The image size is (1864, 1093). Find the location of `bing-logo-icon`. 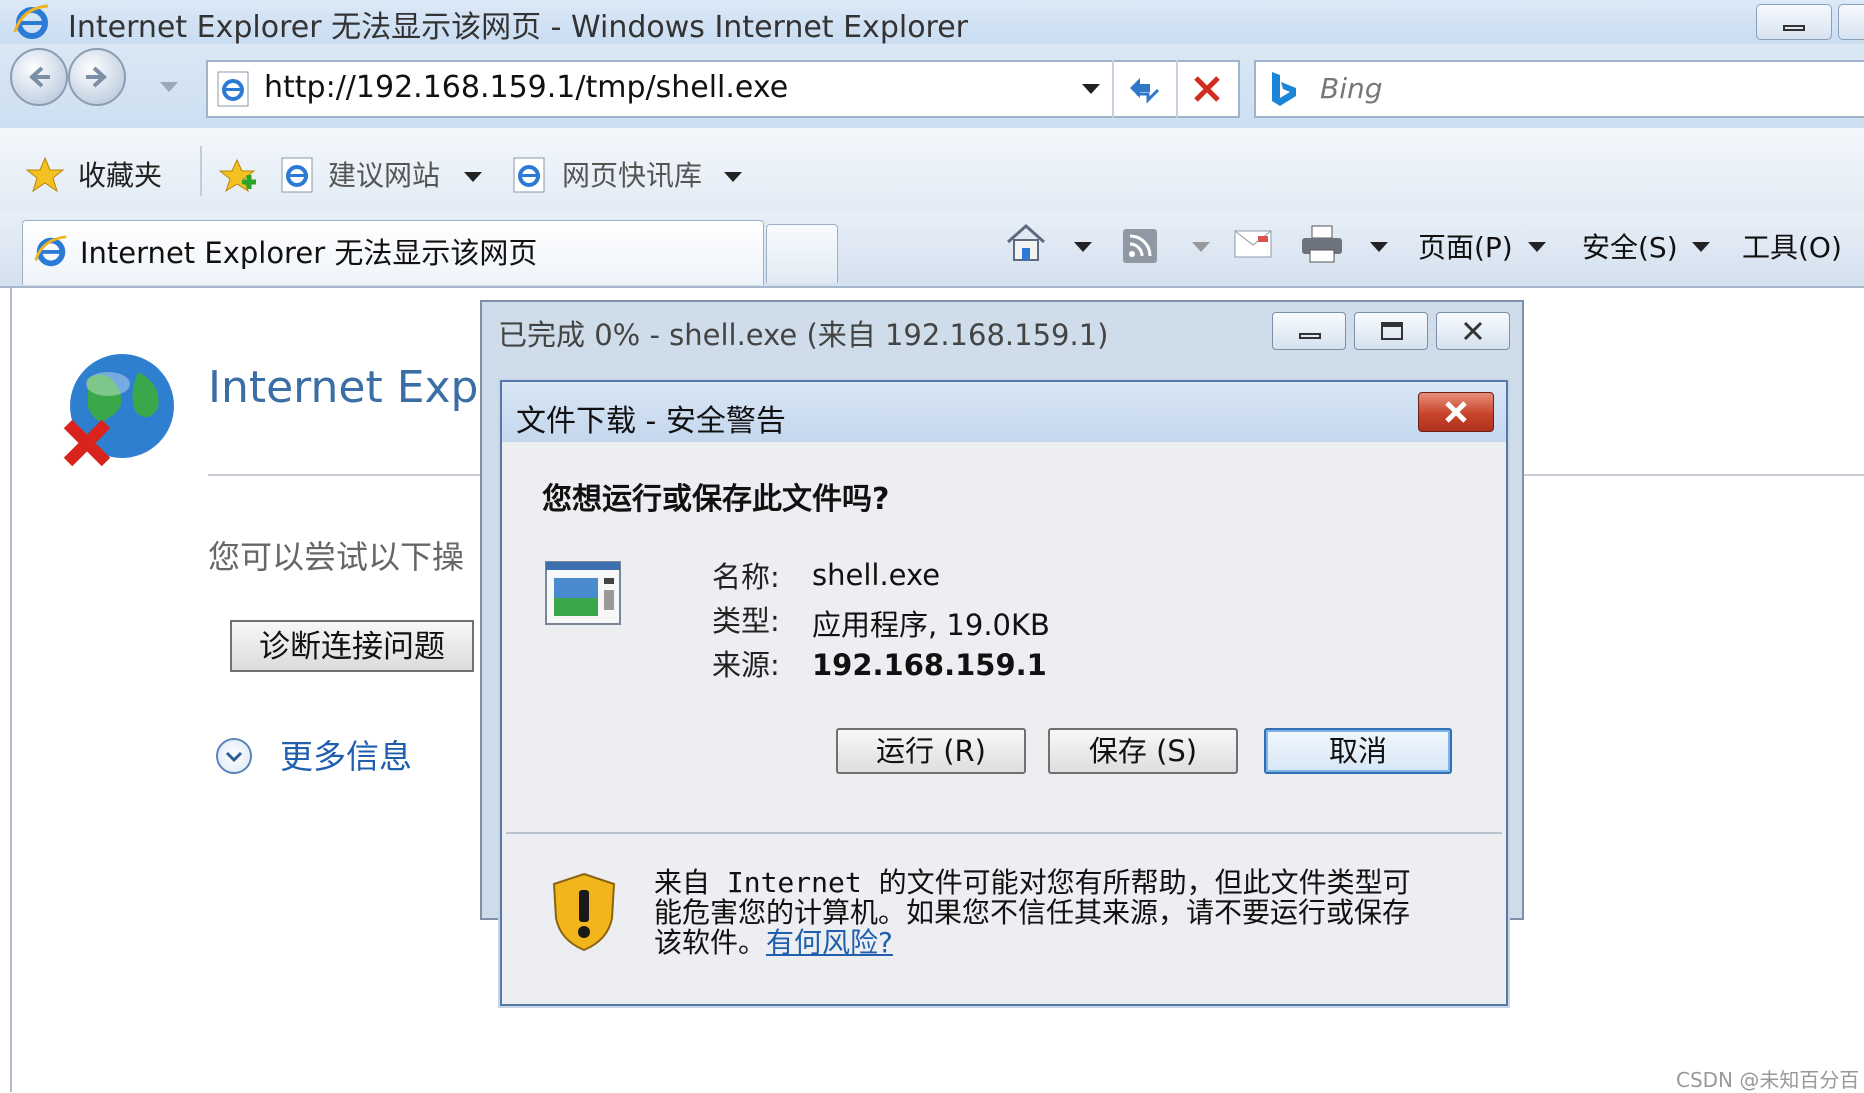

bing-logo-icon is located at coordinates (1283, 91).